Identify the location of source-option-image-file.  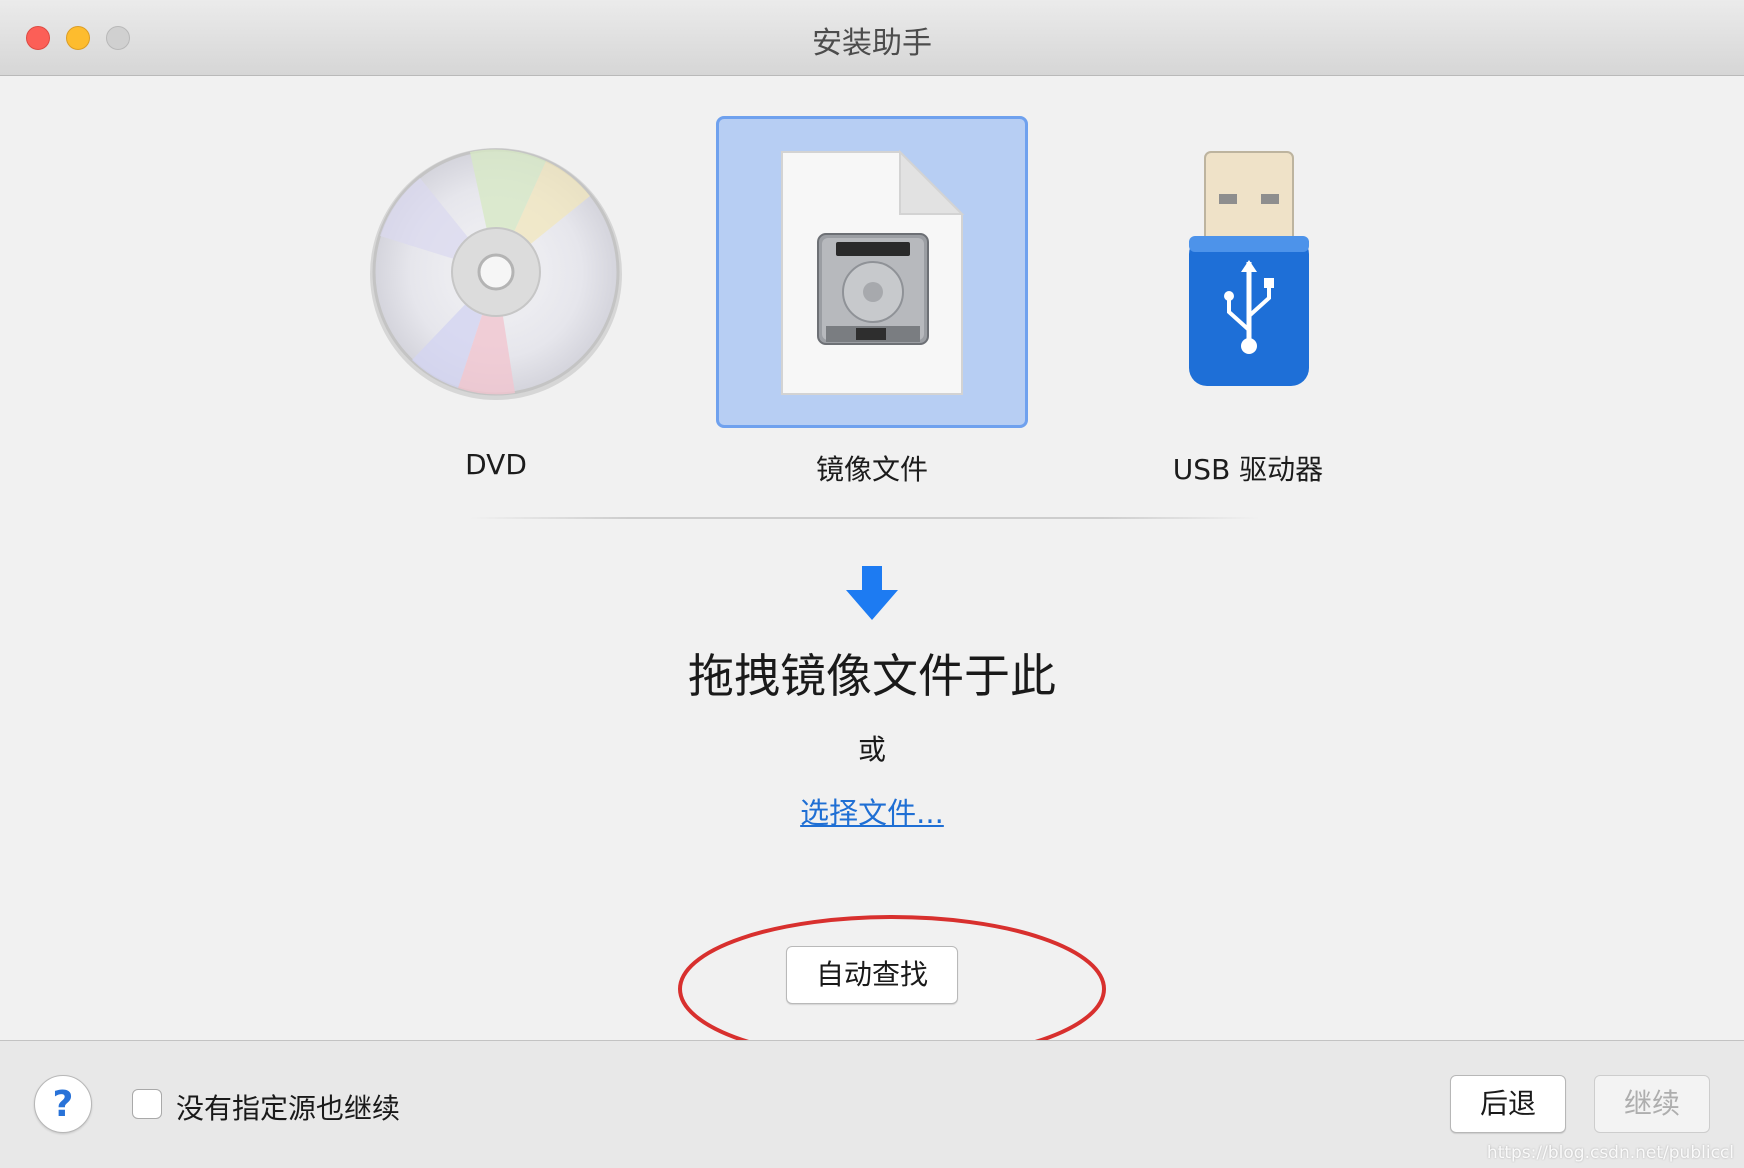
(872, 272).